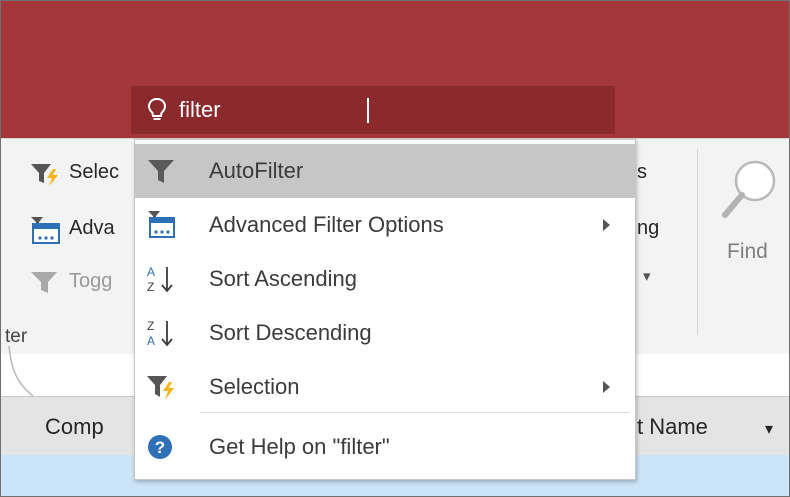 Image resolution: width=790 pixels, height=497 pixels. Describe the element at coordinates (647, 276) in the screenshot. I see `more-dropdown-arrow: ▾` at that location.